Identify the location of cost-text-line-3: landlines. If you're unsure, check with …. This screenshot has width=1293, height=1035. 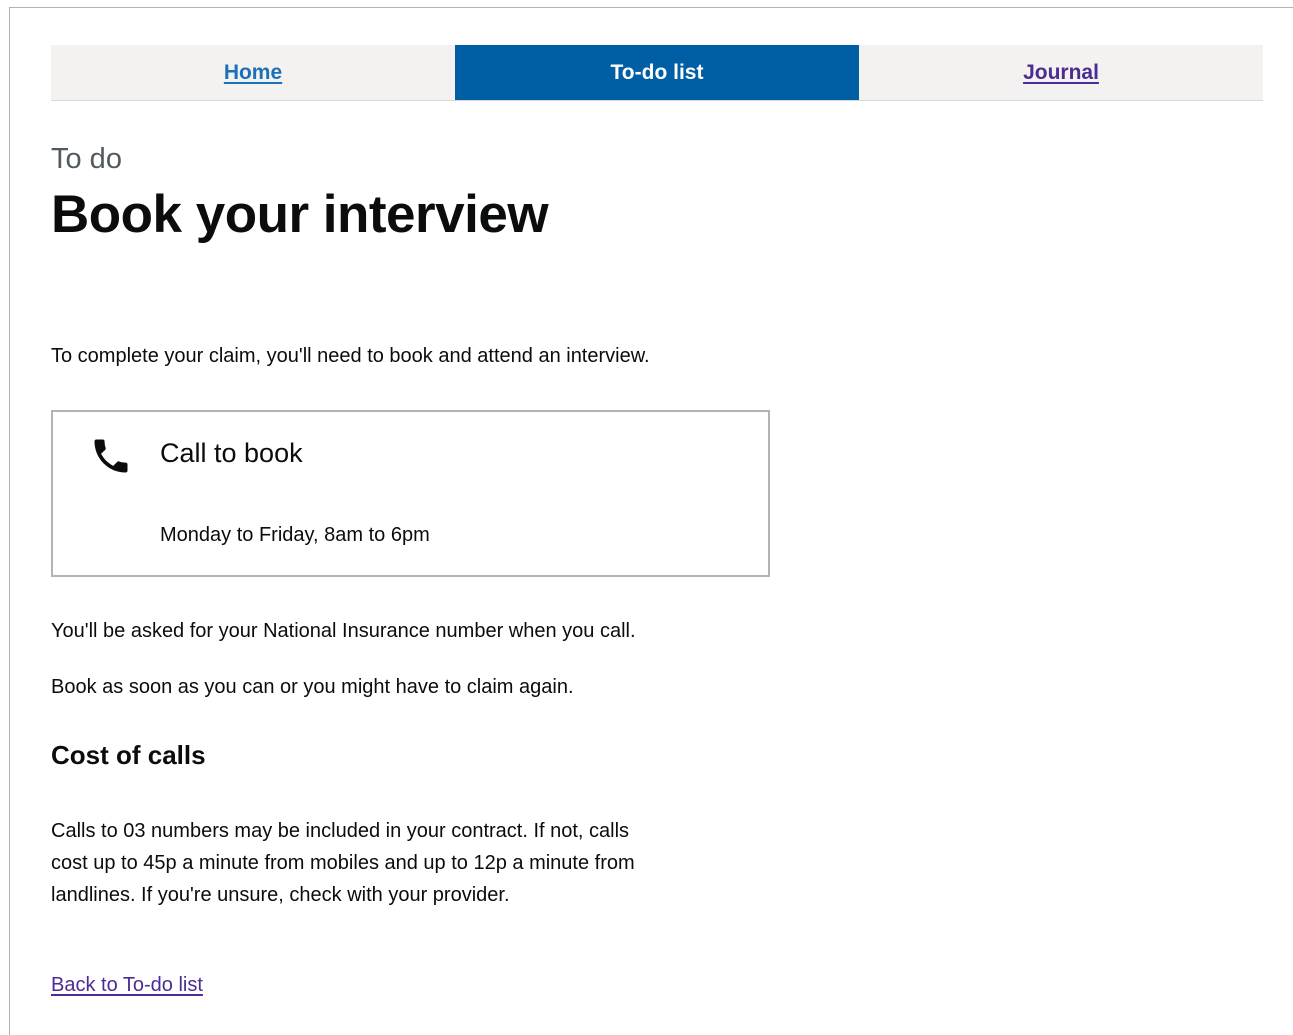
(280, 895).